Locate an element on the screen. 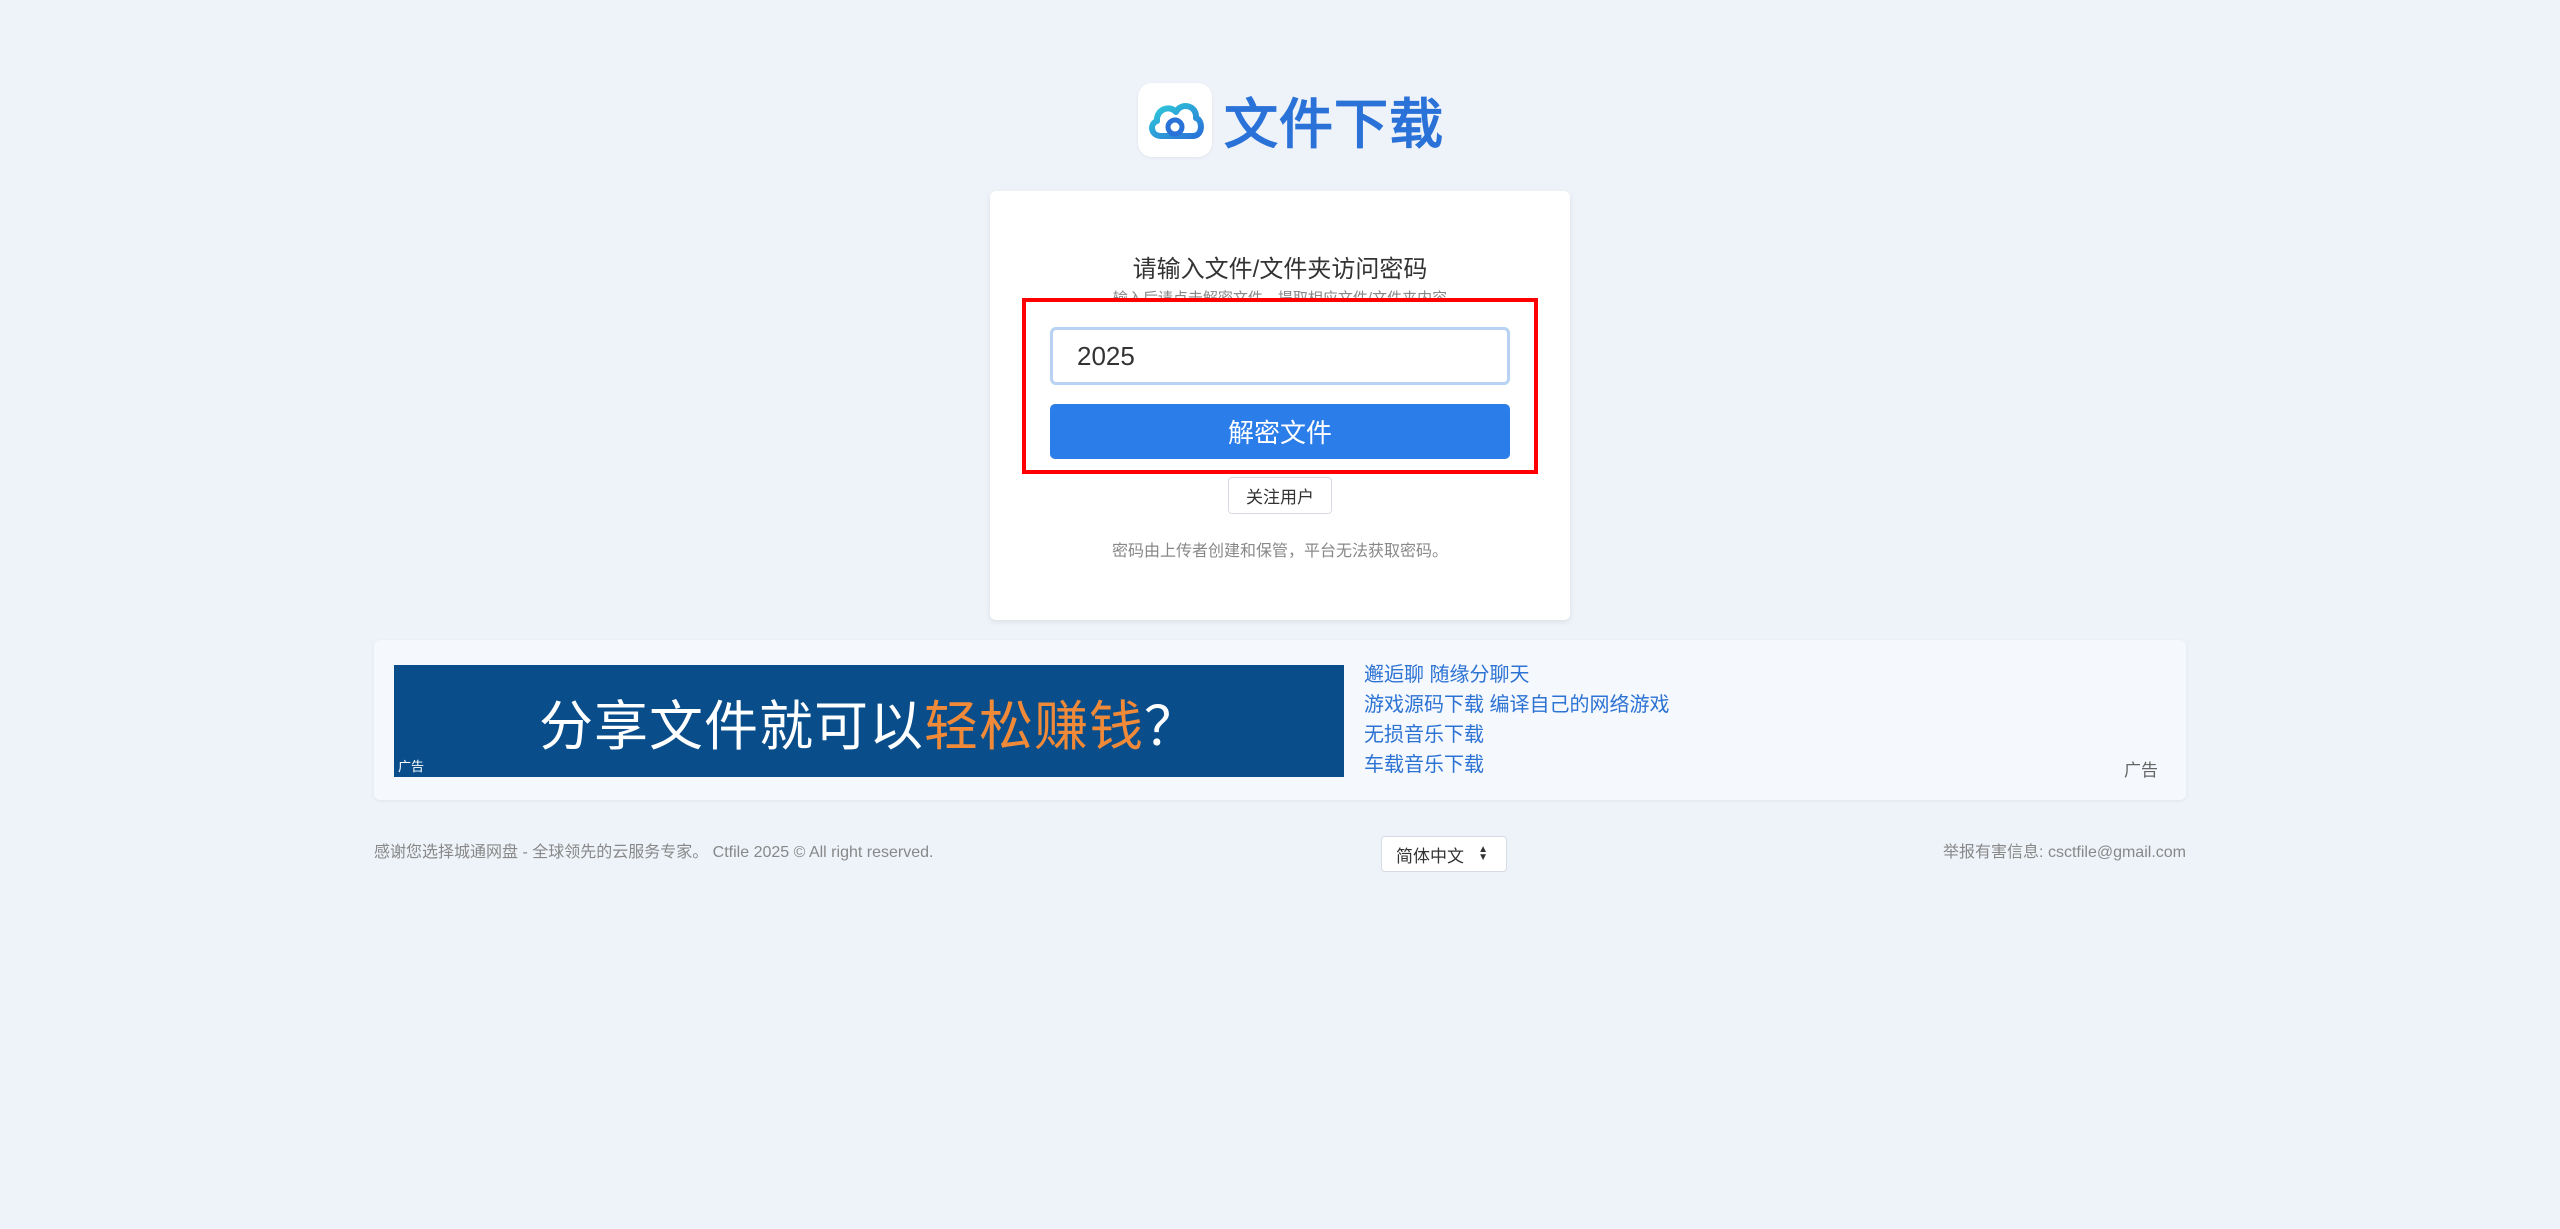  footer-report: 举报有害信息: csctfile@gmail.com is located at coordinates (2064, 852).